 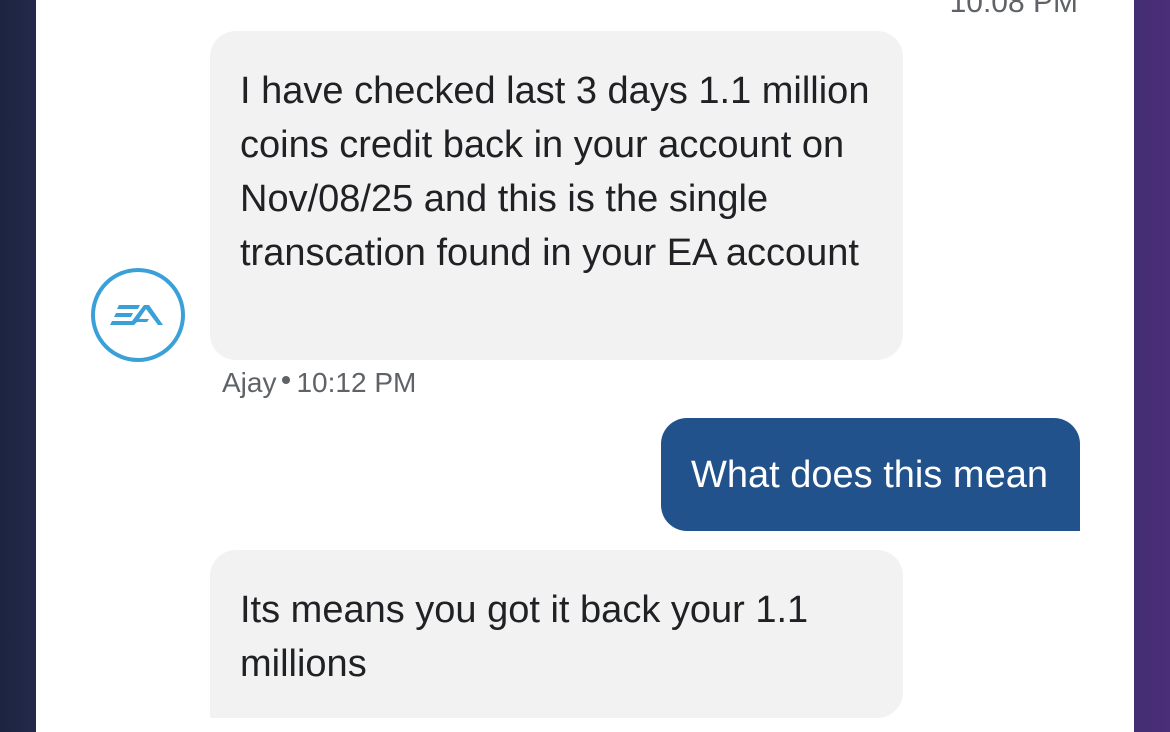 I want to click on message-time: 10:12 PM, so click(x=356, y=382).